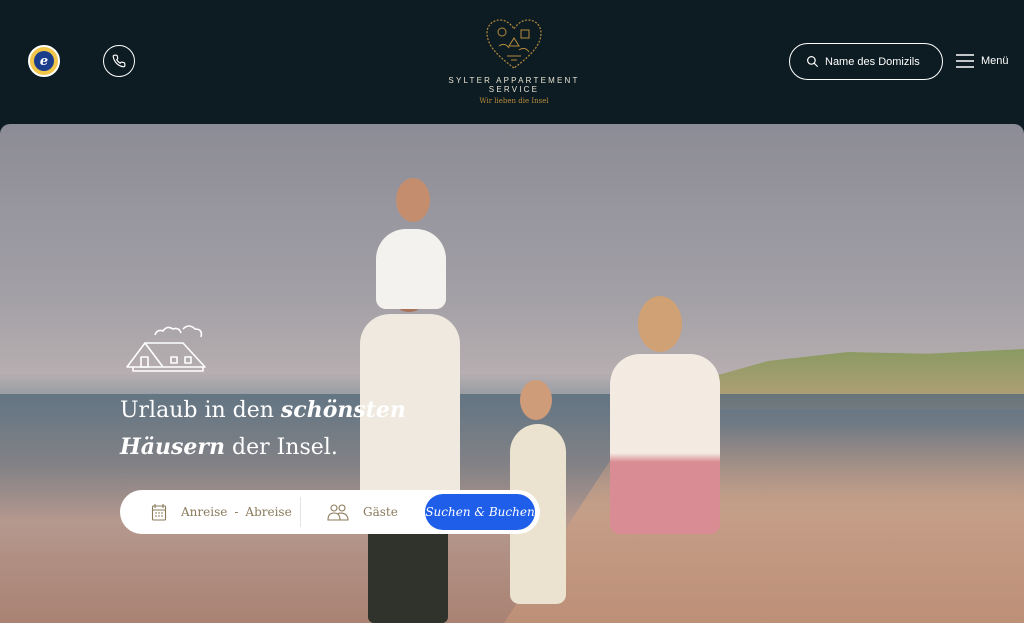 The width and height of the screenshot is (1024, 623). Describe the element at coordinates (166, 348) in the screenshot. I see `house-icon` at that location.